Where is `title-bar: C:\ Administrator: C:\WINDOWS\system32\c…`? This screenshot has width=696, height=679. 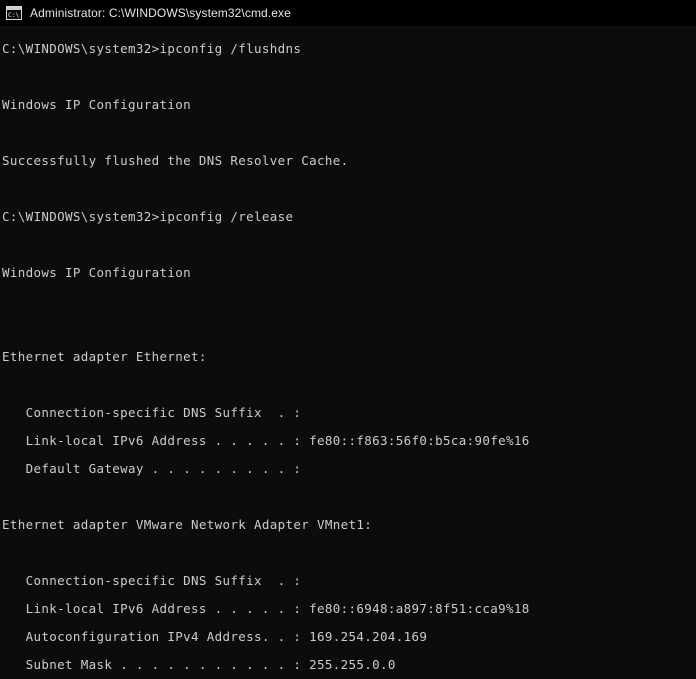 title-bar: C:\ Administrator: C:\WINDOWS\system32\c… is located at coordinates (348, 13).